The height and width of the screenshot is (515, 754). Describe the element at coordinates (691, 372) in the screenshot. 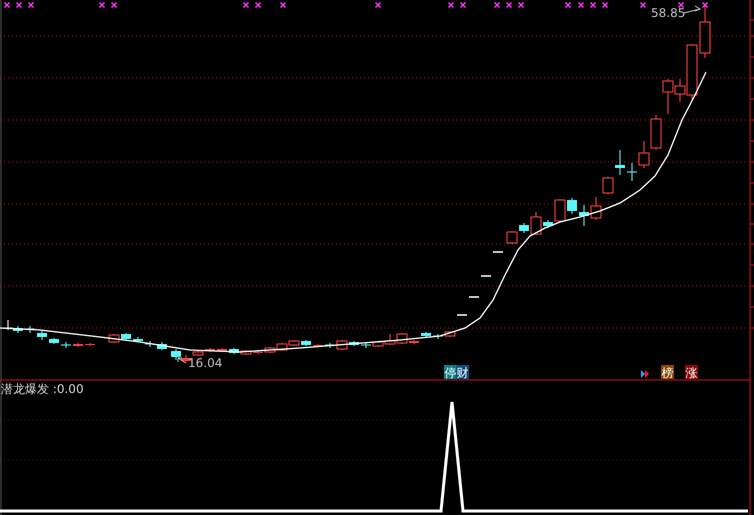

I see `stock-tag: 涨` at that location.